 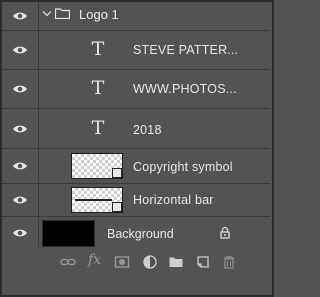 I want to click on layer-name: Logo 1, so click(x=99, y=14).